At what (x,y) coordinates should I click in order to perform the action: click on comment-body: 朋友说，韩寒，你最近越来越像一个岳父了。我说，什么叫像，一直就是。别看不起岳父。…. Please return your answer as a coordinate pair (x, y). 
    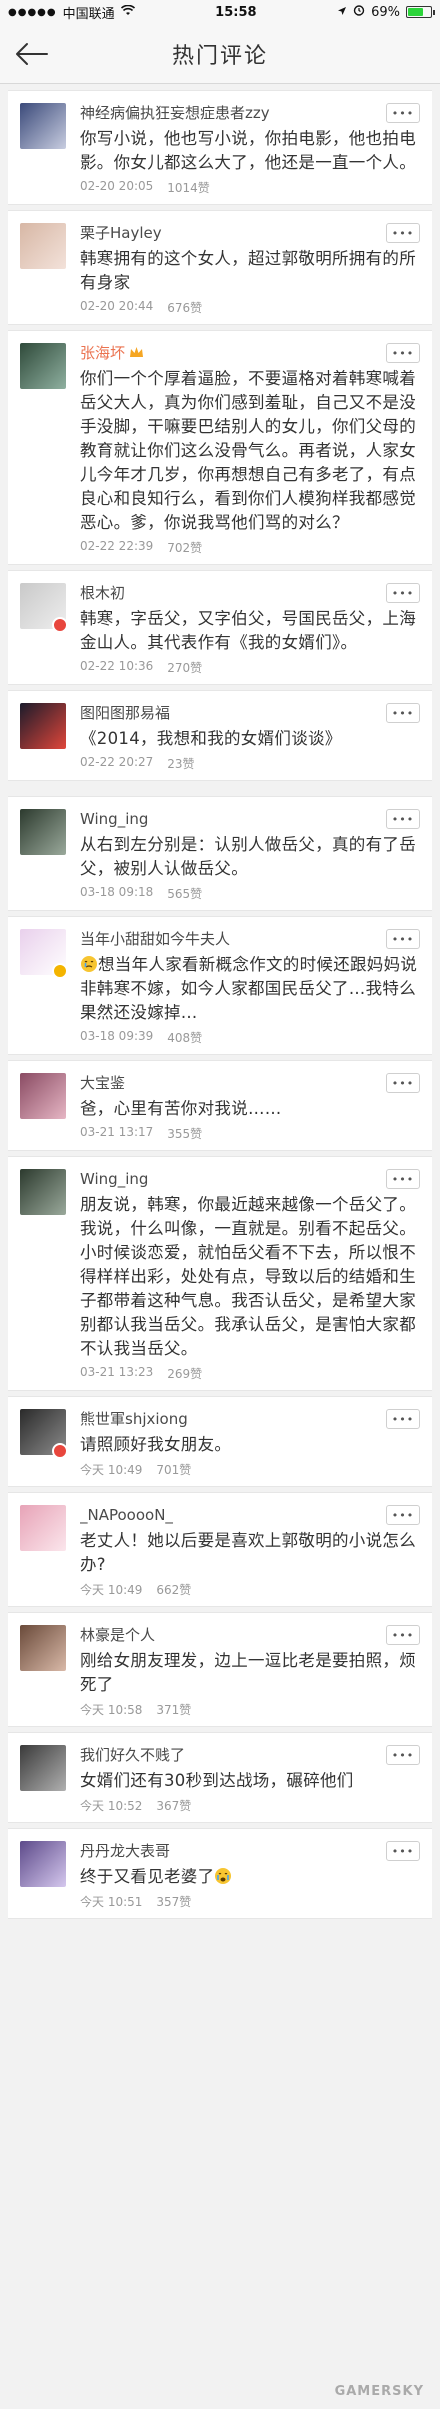
    Looking at the image, I should click on (248, 1276).